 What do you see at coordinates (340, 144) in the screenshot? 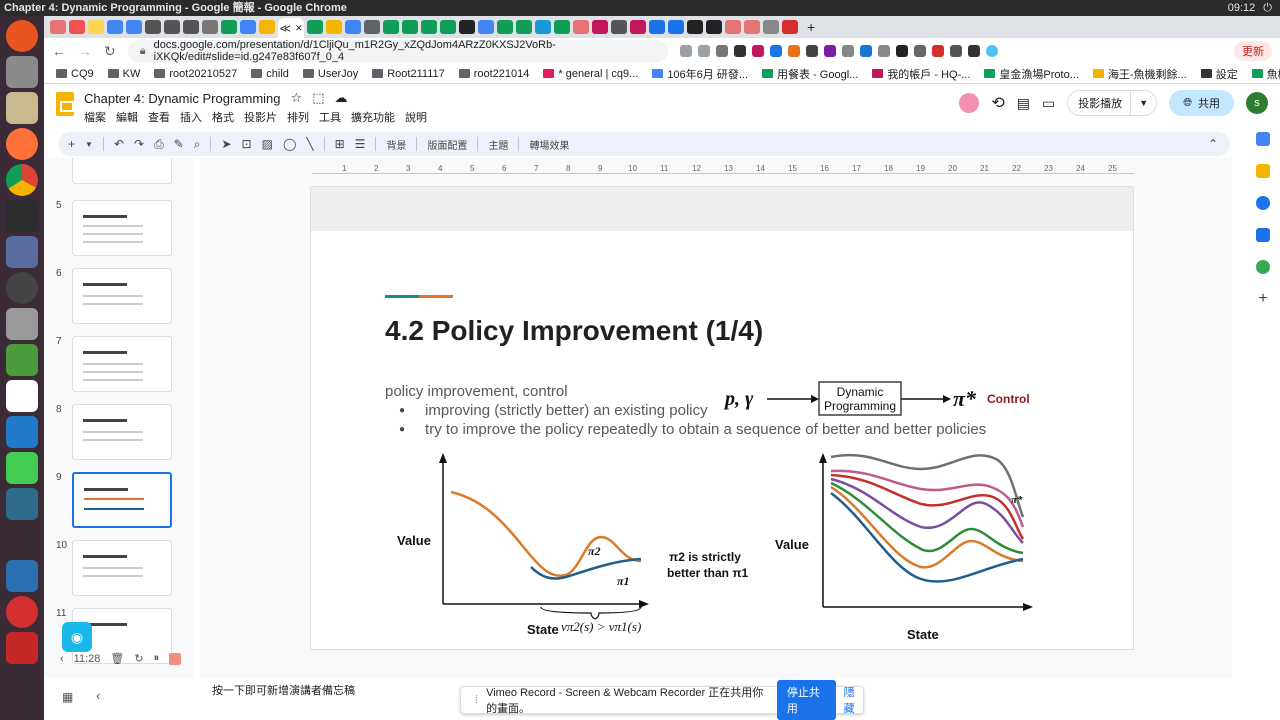
I see `comment-add-icon: ⊞` at bounding box center [340, 144].